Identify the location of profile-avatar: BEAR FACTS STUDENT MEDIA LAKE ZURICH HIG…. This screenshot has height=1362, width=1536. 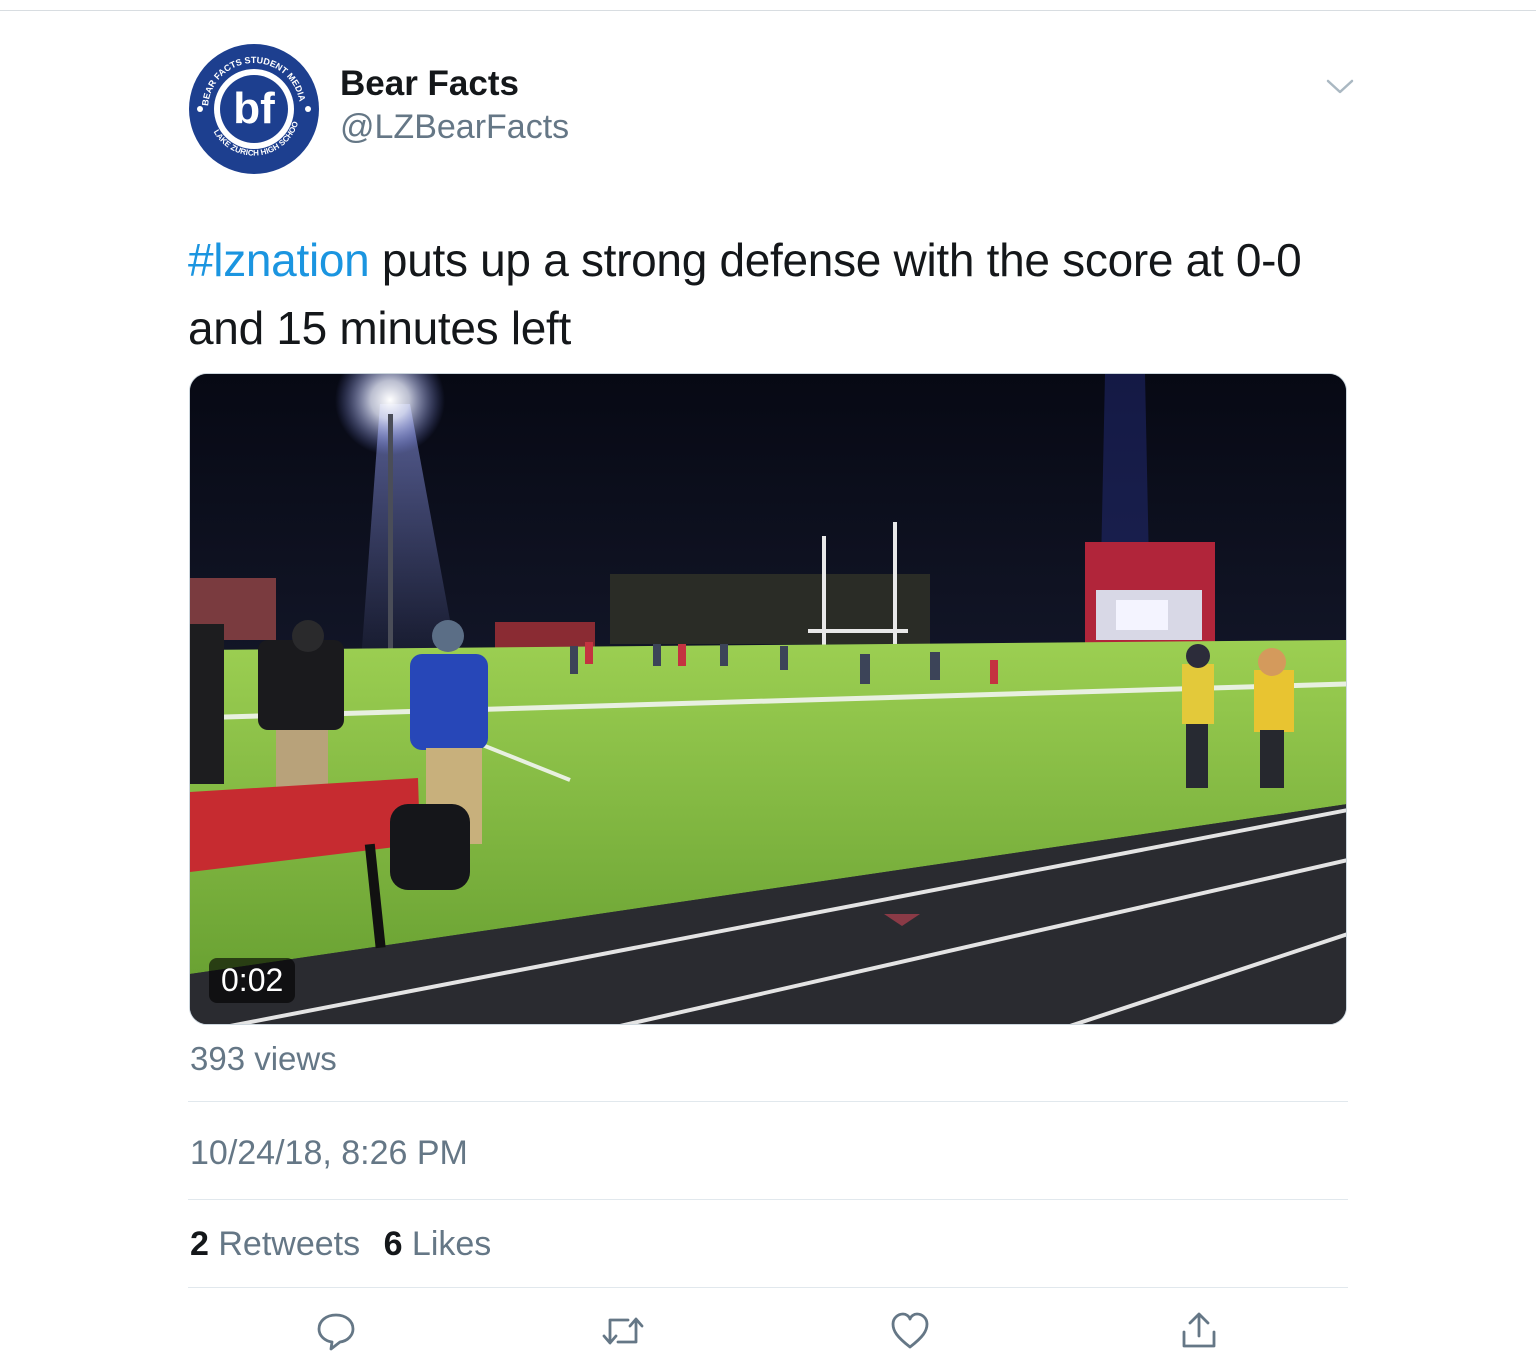
(253, 105).